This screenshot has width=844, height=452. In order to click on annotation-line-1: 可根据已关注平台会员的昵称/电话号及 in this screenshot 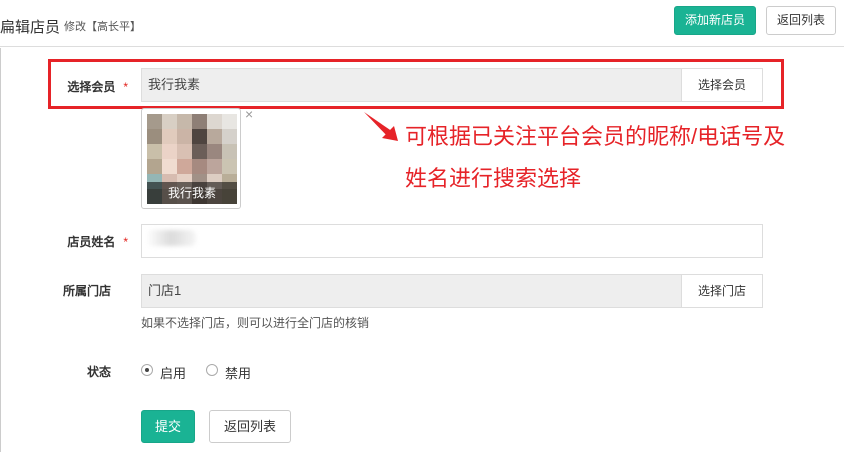, I will do `click(595, 136)`.